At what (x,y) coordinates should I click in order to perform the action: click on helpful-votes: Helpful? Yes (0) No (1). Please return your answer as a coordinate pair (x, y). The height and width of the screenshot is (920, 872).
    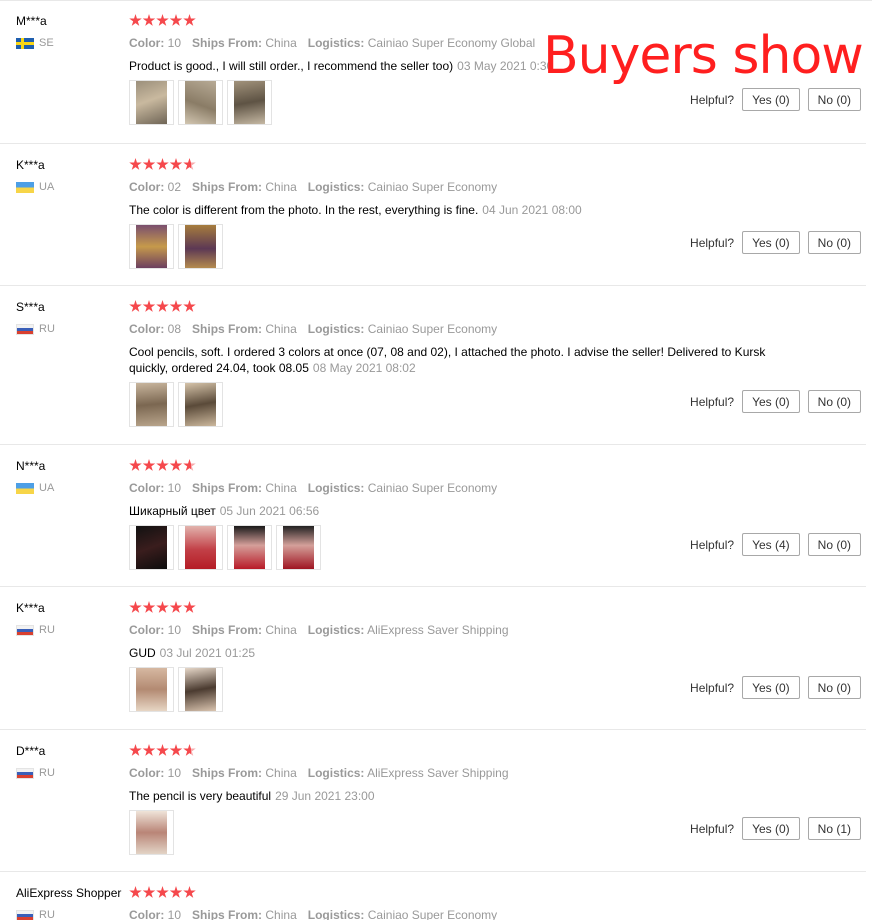
    Looking at the image, I should click on (775, 828).